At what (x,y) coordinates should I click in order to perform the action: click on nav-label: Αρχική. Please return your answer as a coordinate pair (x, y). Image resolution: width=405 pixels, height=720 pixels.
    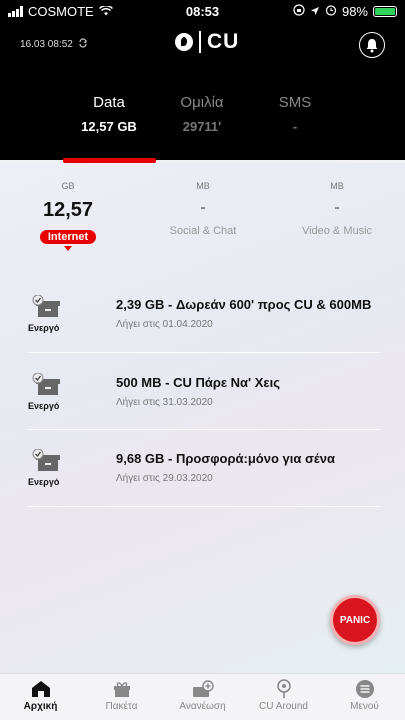
    Looking at the image, I should click on (40, 706).